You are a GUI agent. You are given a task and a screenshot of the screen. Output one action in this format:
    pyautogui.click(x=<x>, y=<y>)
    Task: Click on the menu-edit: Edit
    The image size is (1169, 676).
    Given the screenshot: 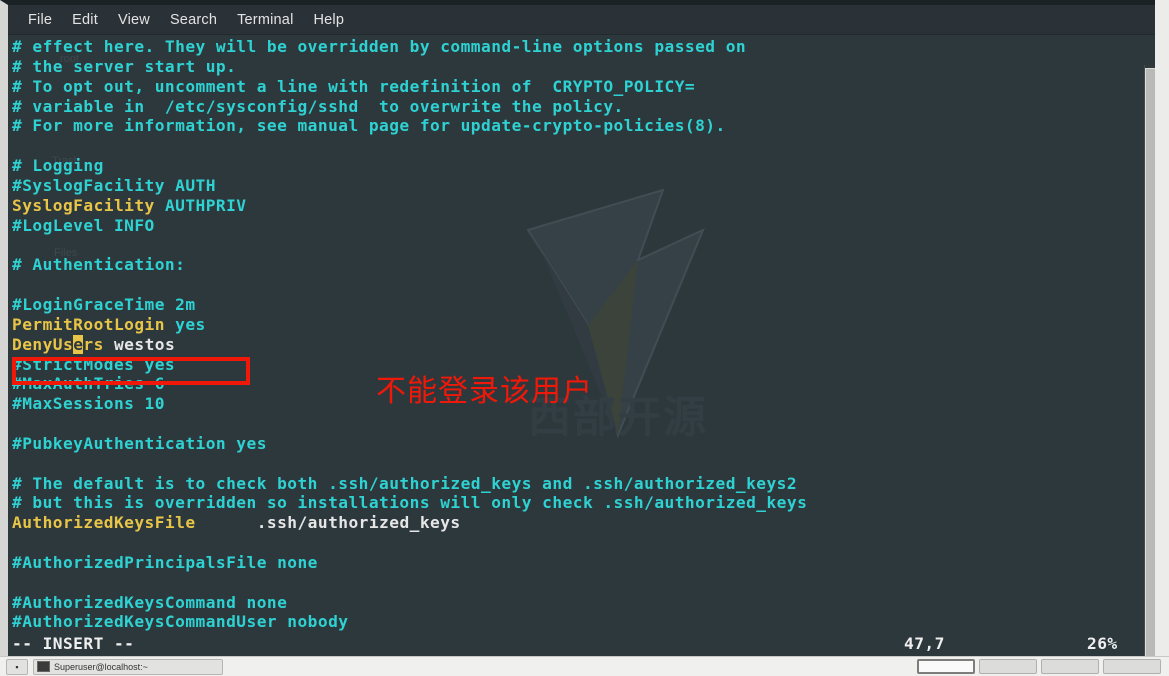 What is the action you would take?
    pyautogui.click(x=85, y=20)
    